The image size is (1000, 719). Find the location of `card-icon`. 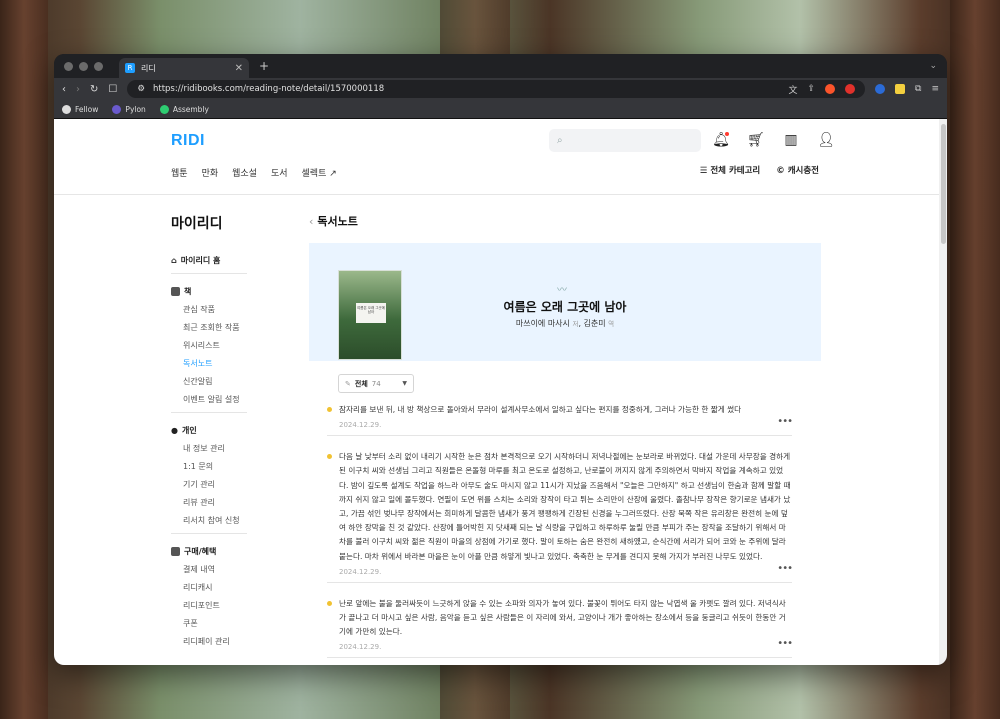

card-icon is located at coordinates (175, 551).